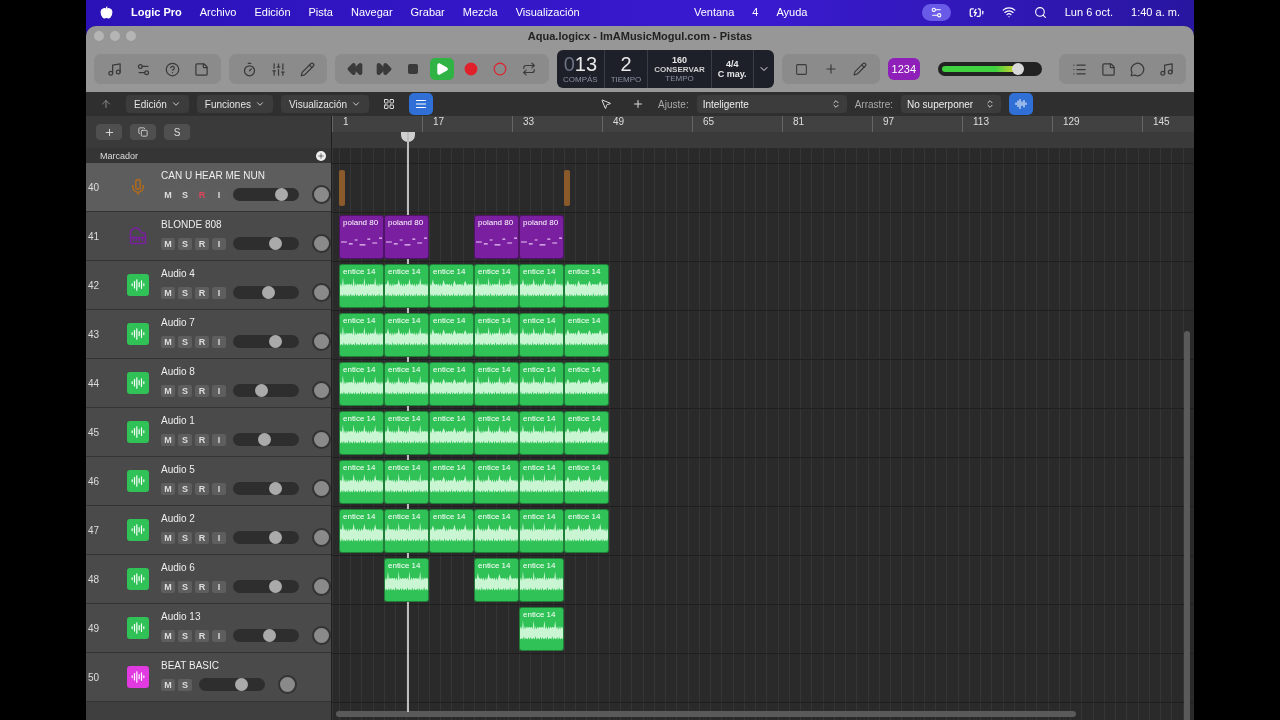 The image size is (1280, 720). I want to click on waveform-zoom-button, so click(1021, 104).